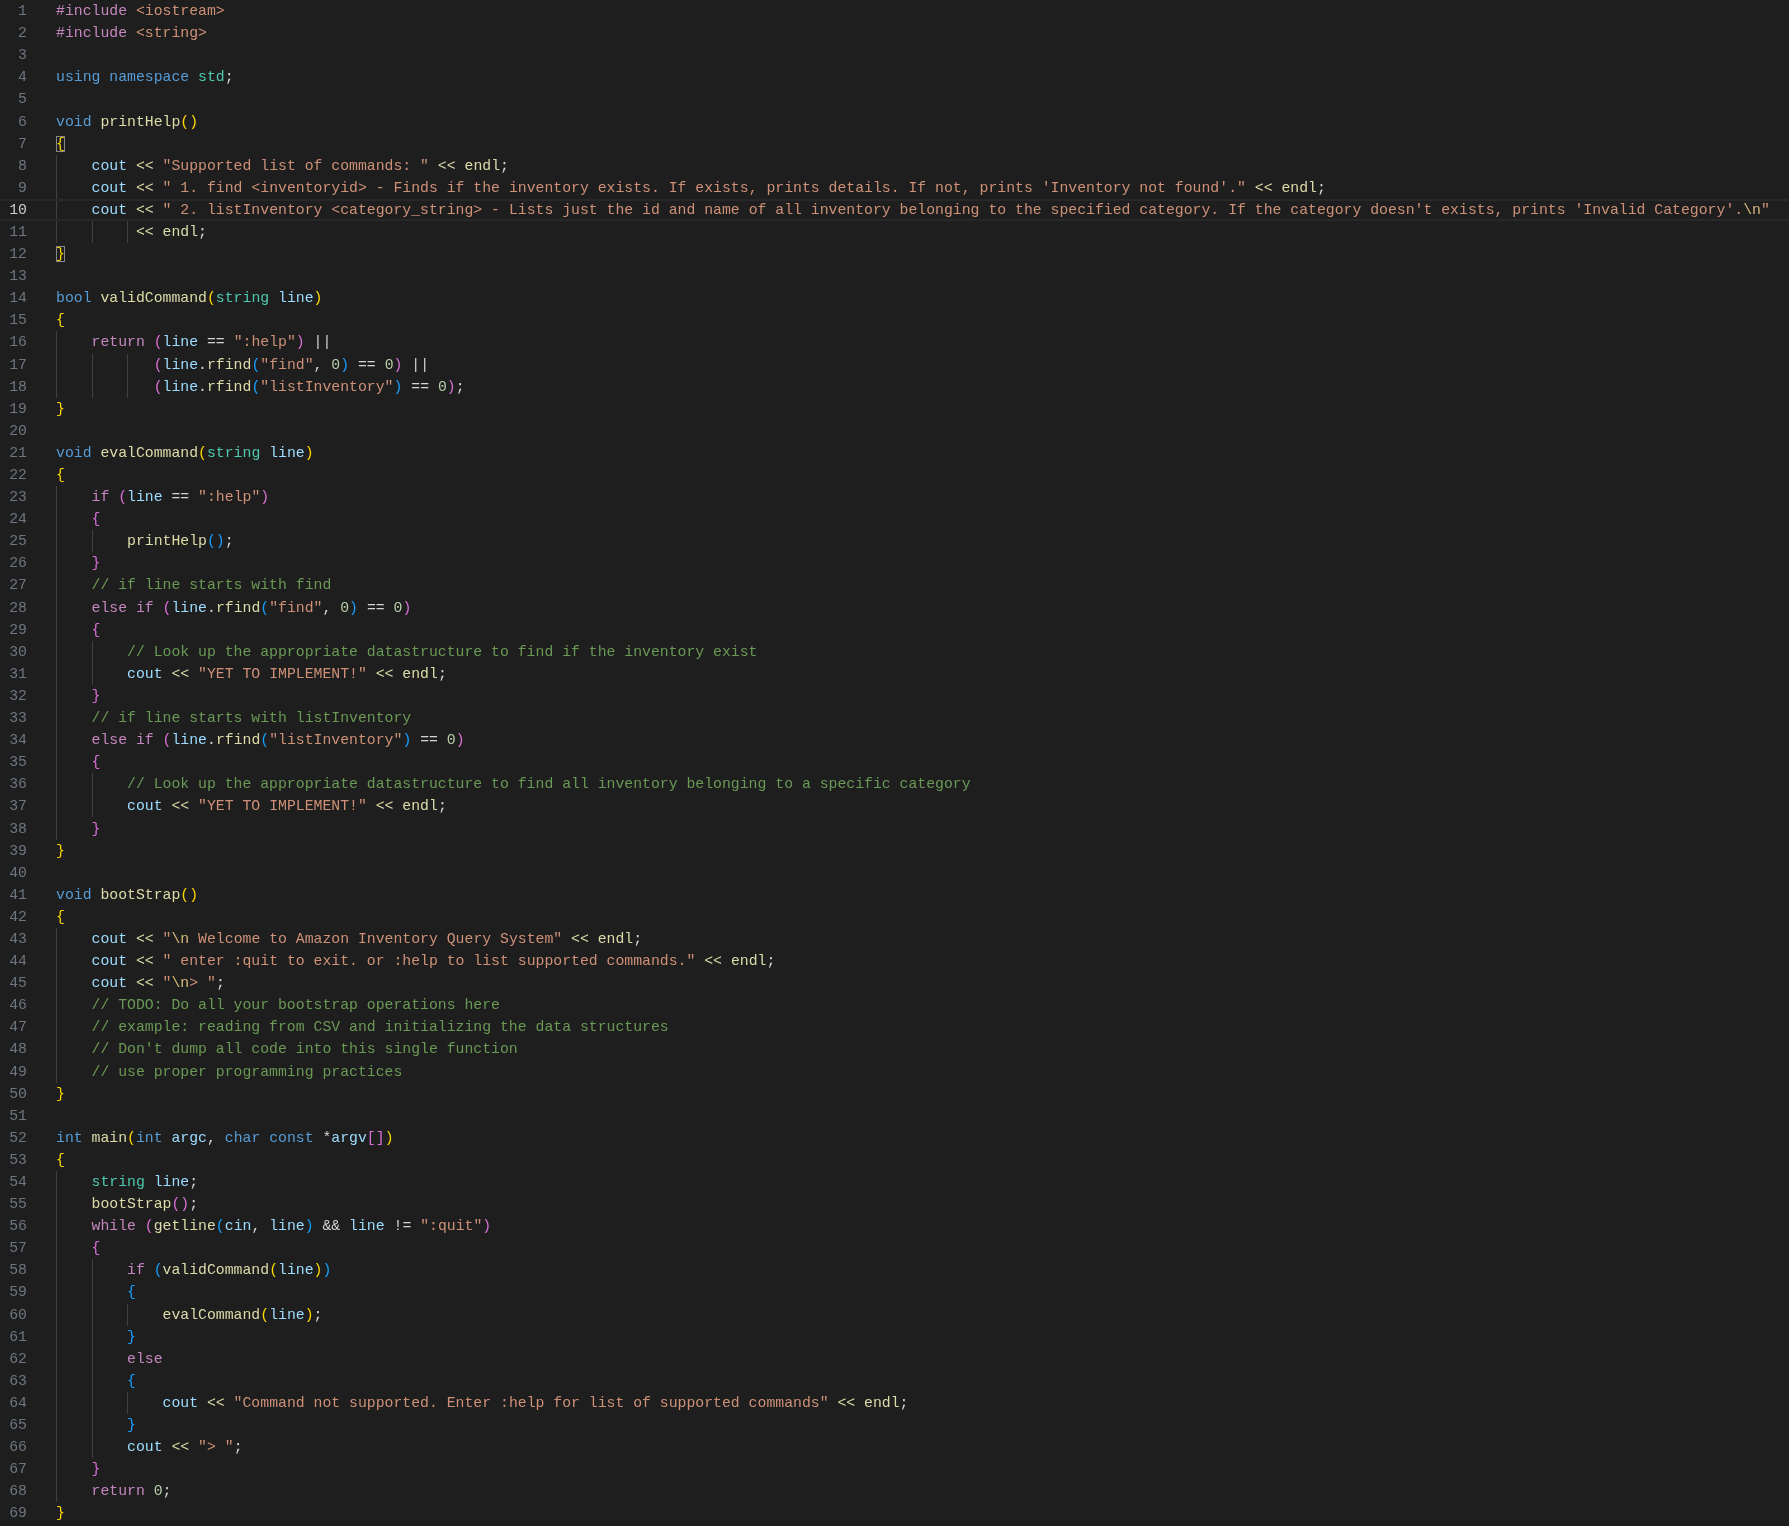 The width and height of the screenshot is (1789, 1526). I want to click on code-line: cout << "Supported list of commands: " << endl;, so click(282, 165).